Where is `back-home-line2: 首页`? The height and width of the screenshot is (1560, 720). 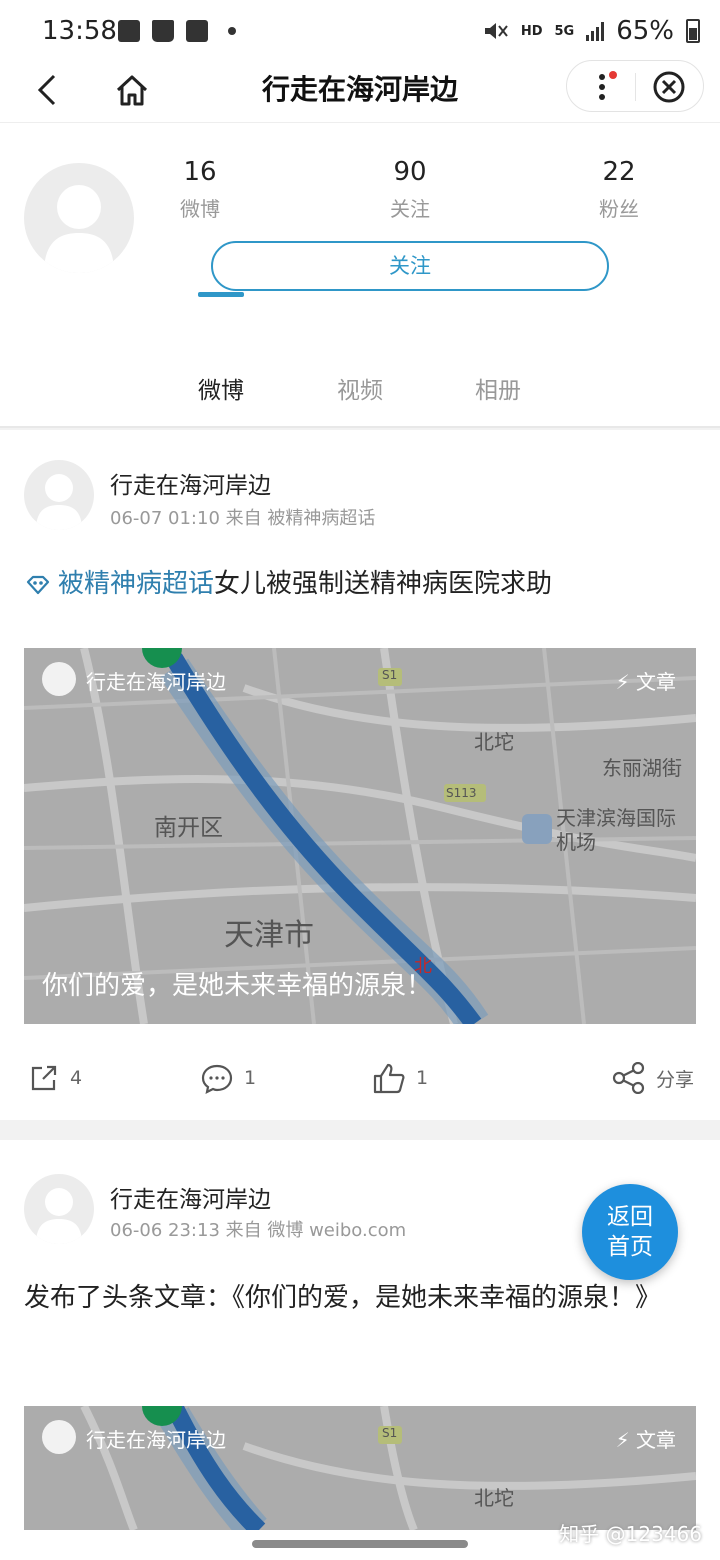
back-home-line2: 首页 is located at coordinates (630, 1247).